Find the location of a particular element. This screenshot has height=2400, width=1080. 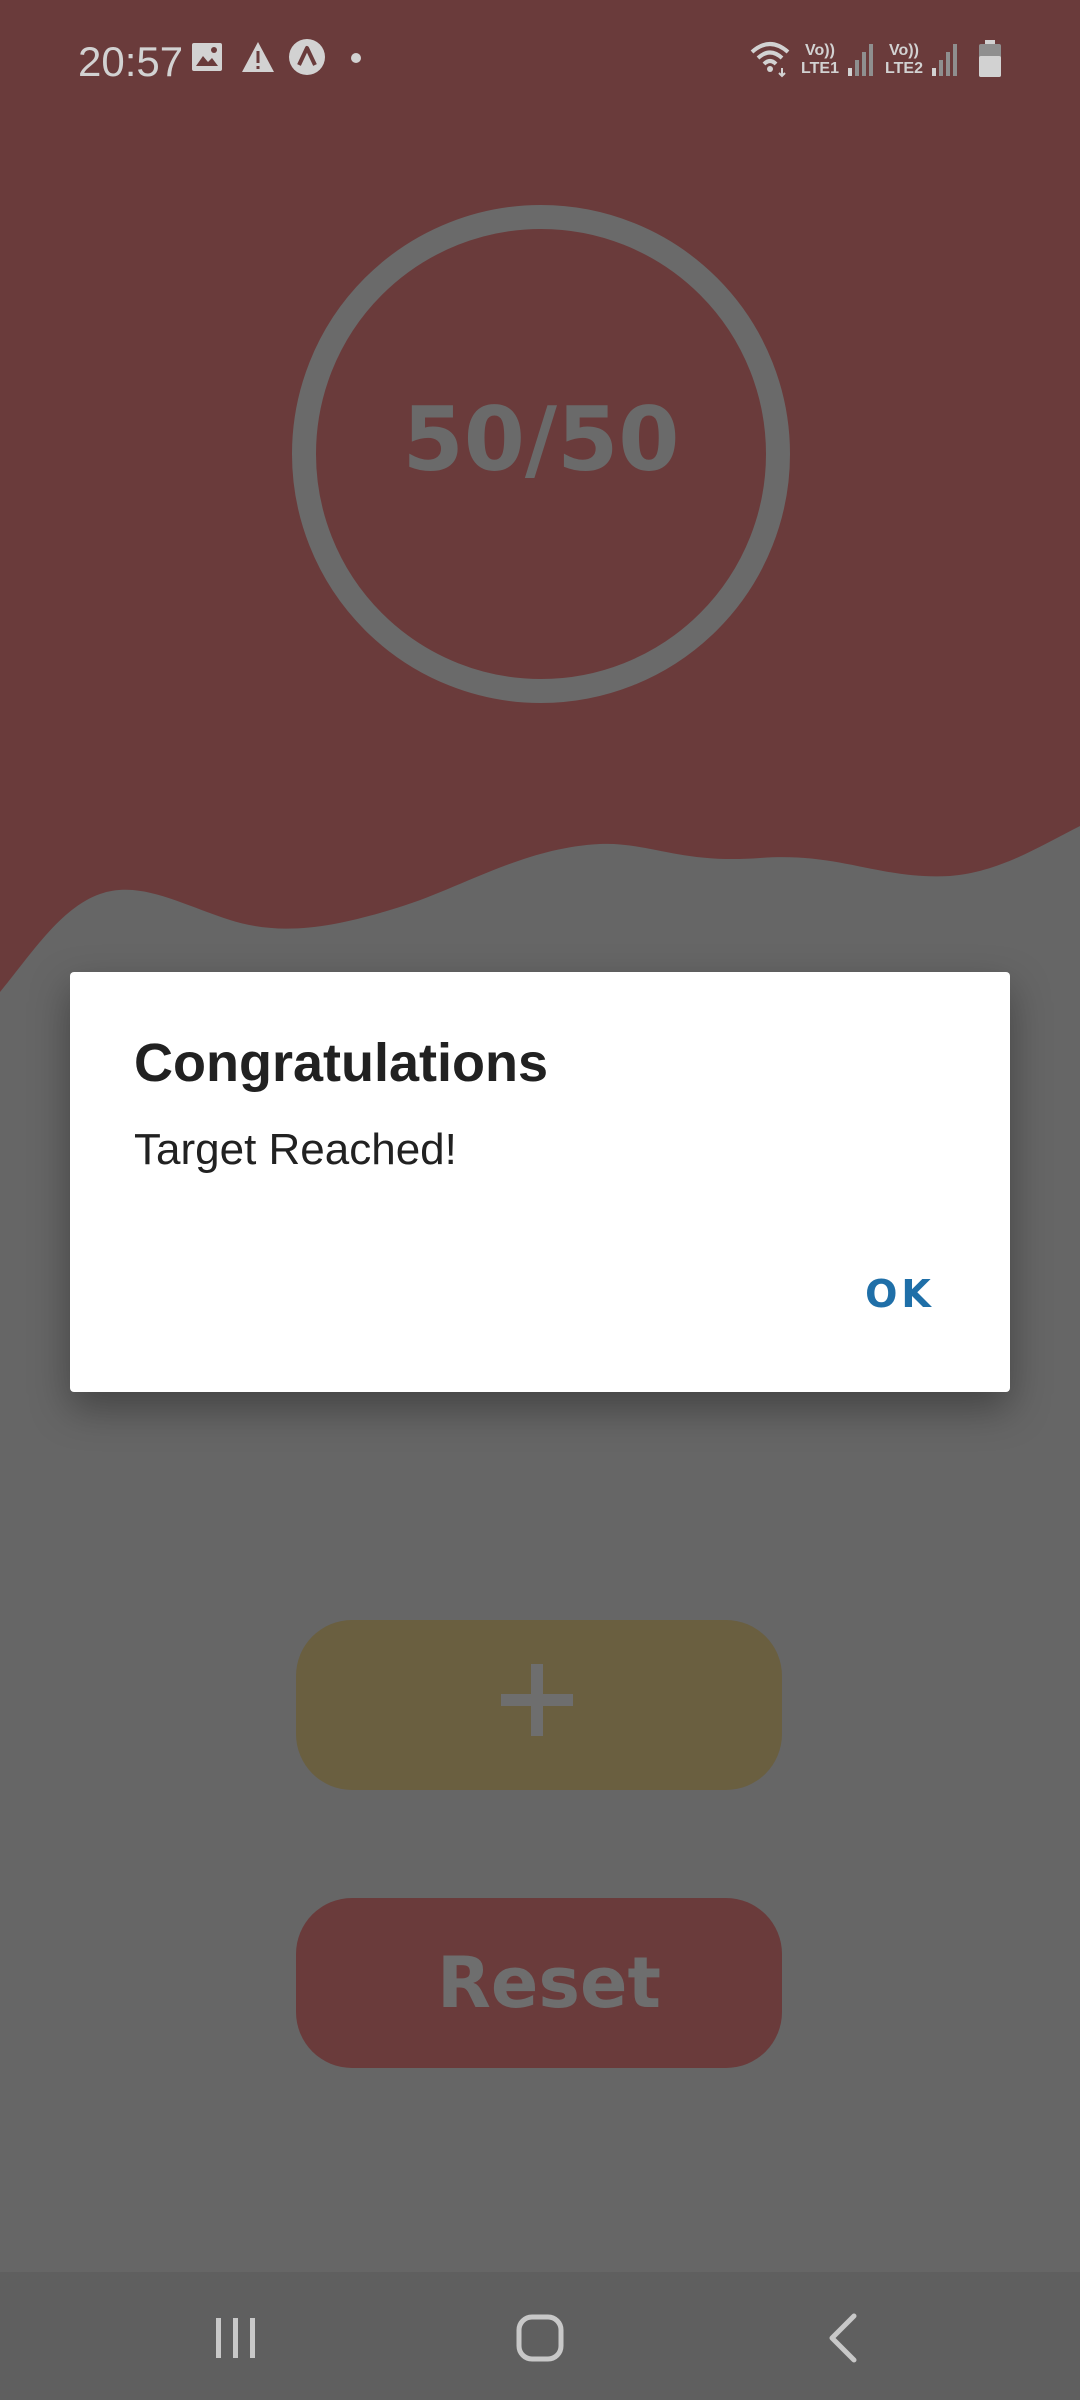

signal-lte2-icon is located at coordinates (944, 60).